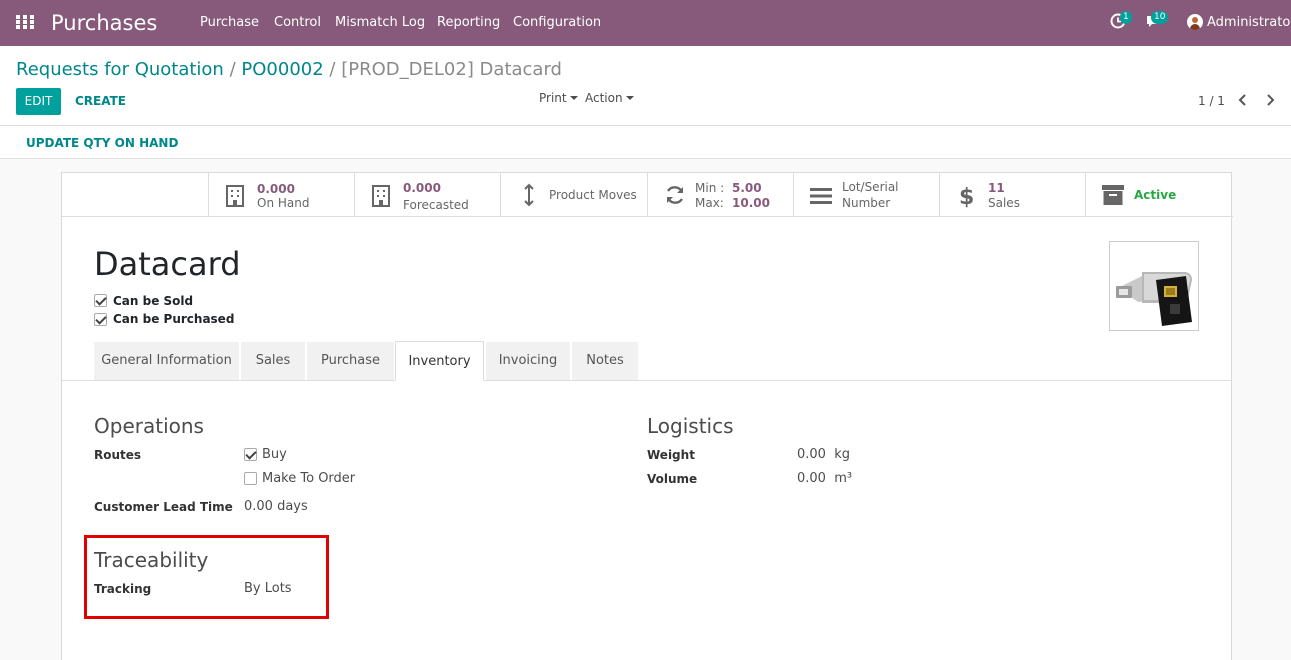 This screenshot has height=660, width=1291. I want to click on operations-title: Operations, so click(149, 426).